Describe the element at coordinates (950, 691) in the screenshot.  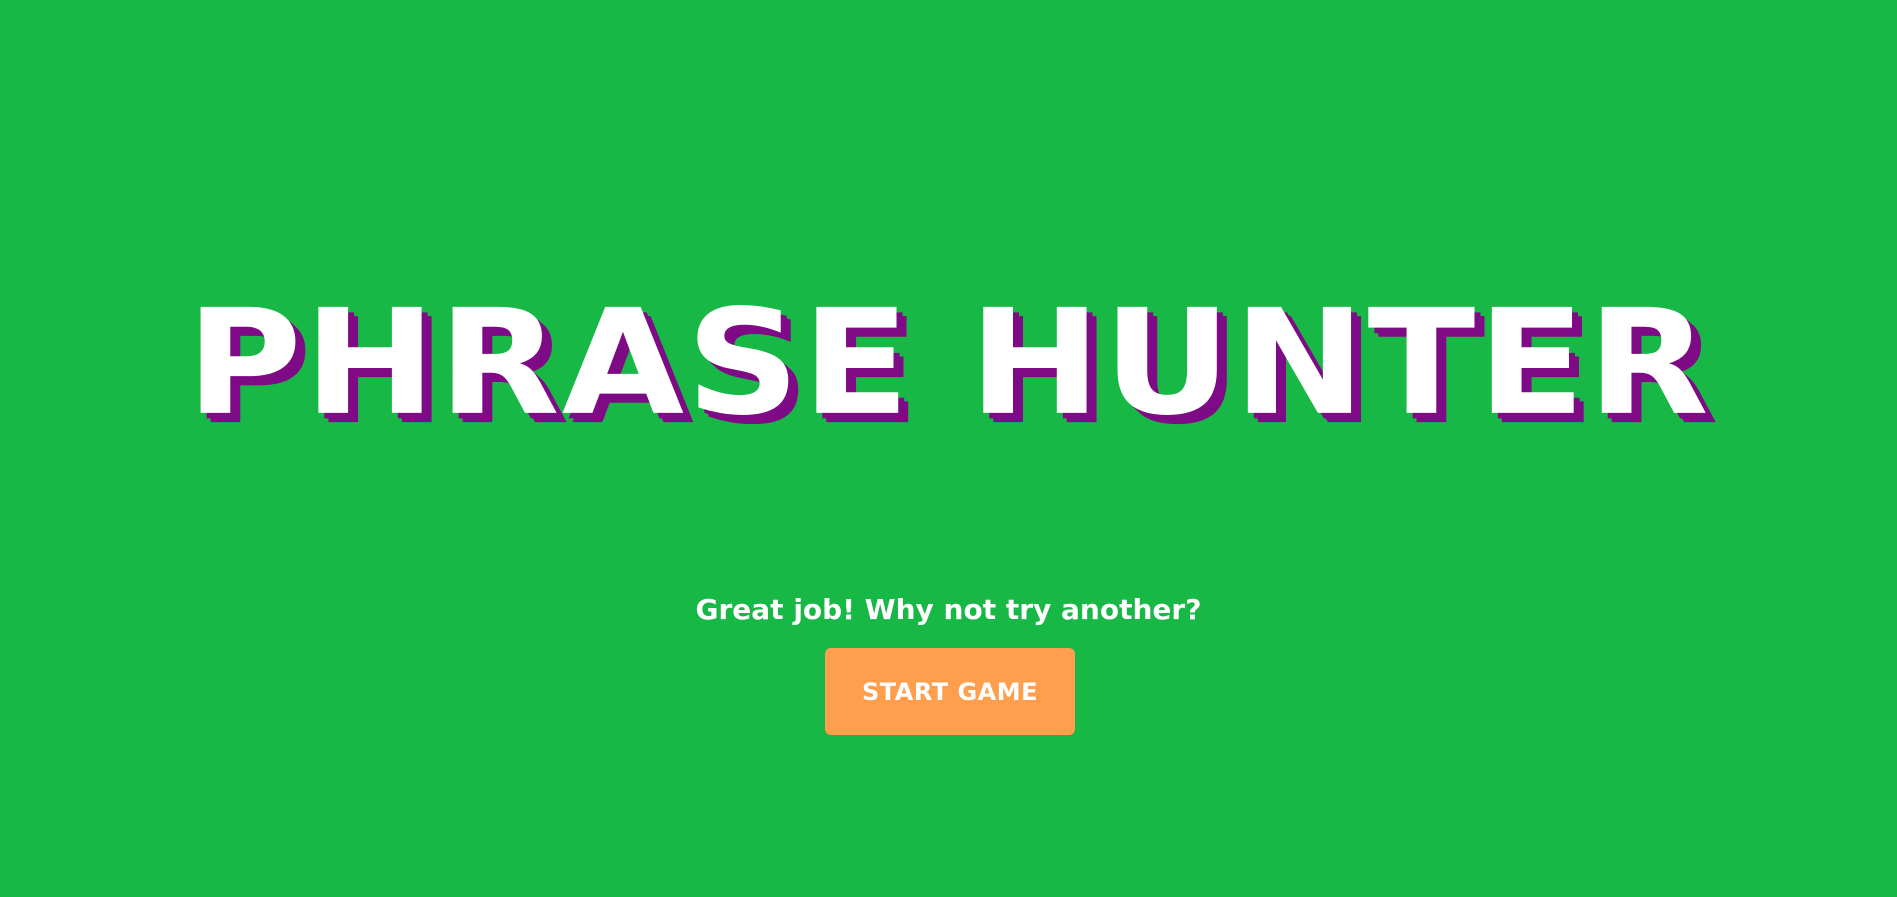
I see `start-game-button: START GAME` at that location.